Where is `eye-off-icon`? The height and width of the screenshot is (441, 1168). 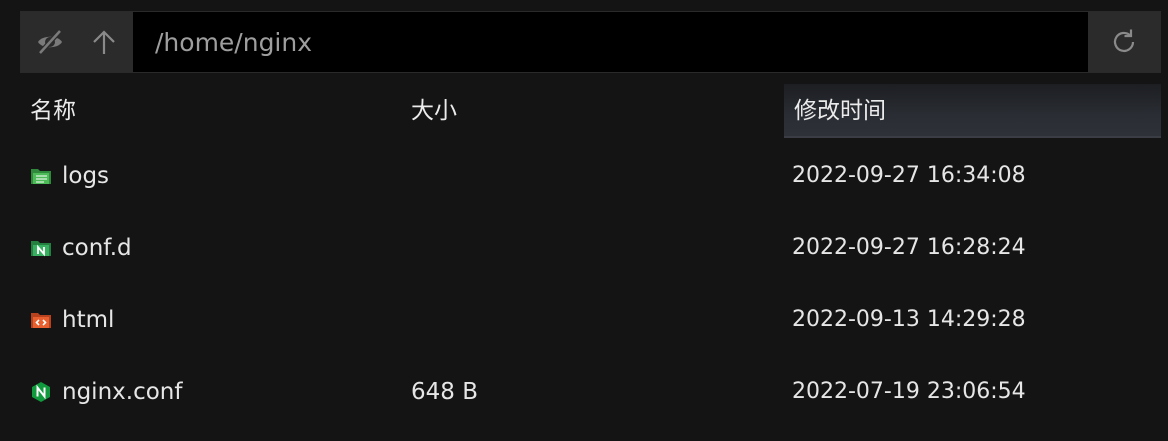
eye-off-icon is located at coordinates (50, 42).